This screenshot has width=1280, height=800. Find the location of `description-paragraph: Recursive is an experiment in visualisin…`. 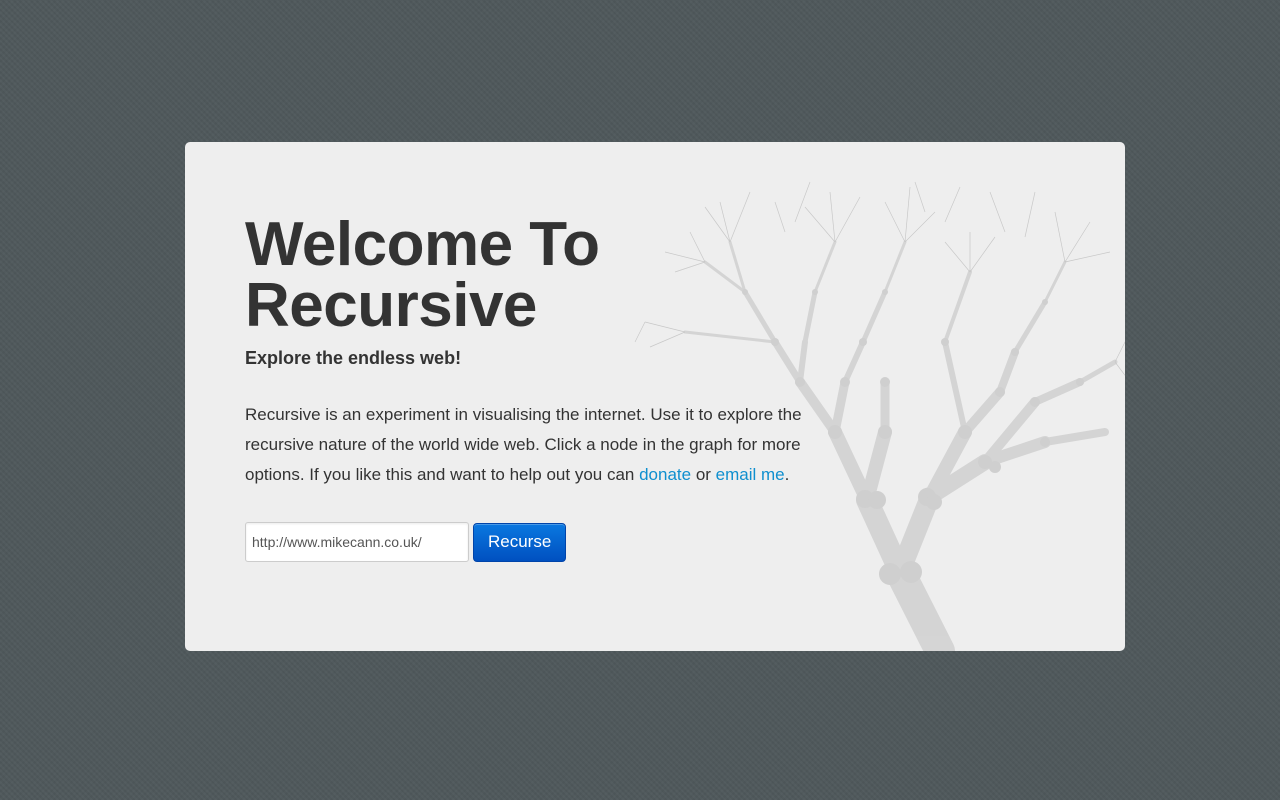

description-paragraph: Recursive is an experiment in visualisin… is located at coordinates (545, 445).